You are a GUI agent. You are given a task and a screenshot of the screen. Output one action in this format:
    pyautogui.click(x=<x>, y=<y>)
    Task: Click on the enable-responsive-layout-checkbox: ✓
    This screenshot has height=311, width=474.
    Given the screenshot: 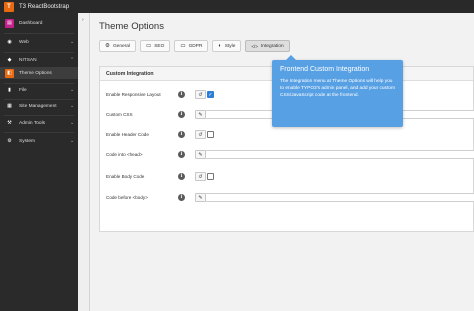 What is the action you would take?
    pyautogui.click(x=210, y=94)
    